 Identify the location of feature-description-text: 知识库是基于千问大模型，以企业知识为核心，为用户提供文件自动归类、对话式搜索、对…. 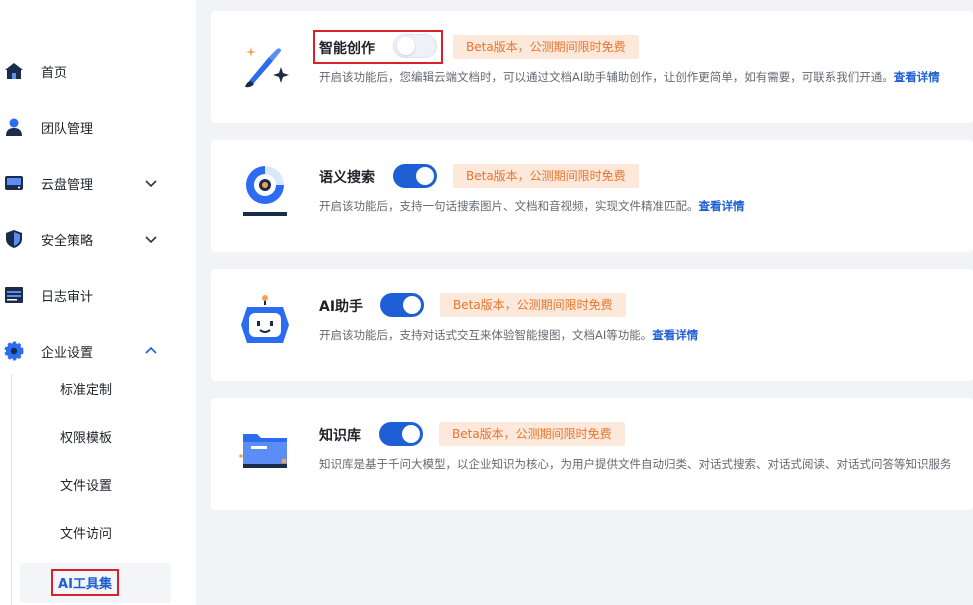
(635, 464).